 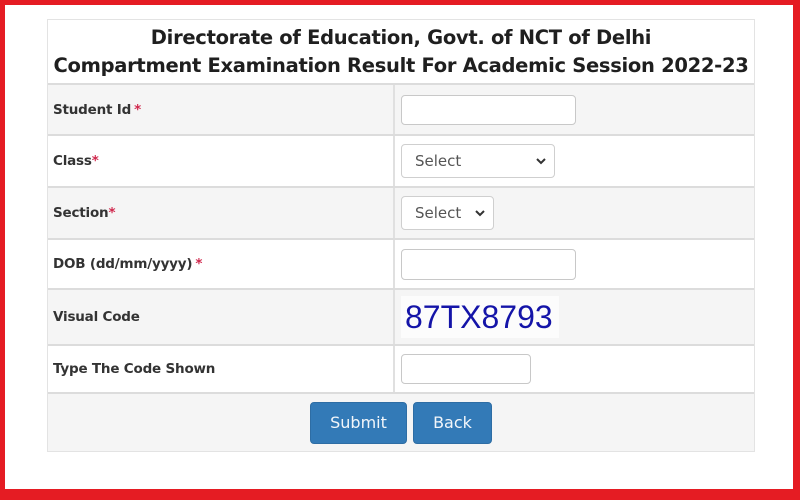 I want to click on captcha-image: 87TX8793, so click(x=480, y=317).